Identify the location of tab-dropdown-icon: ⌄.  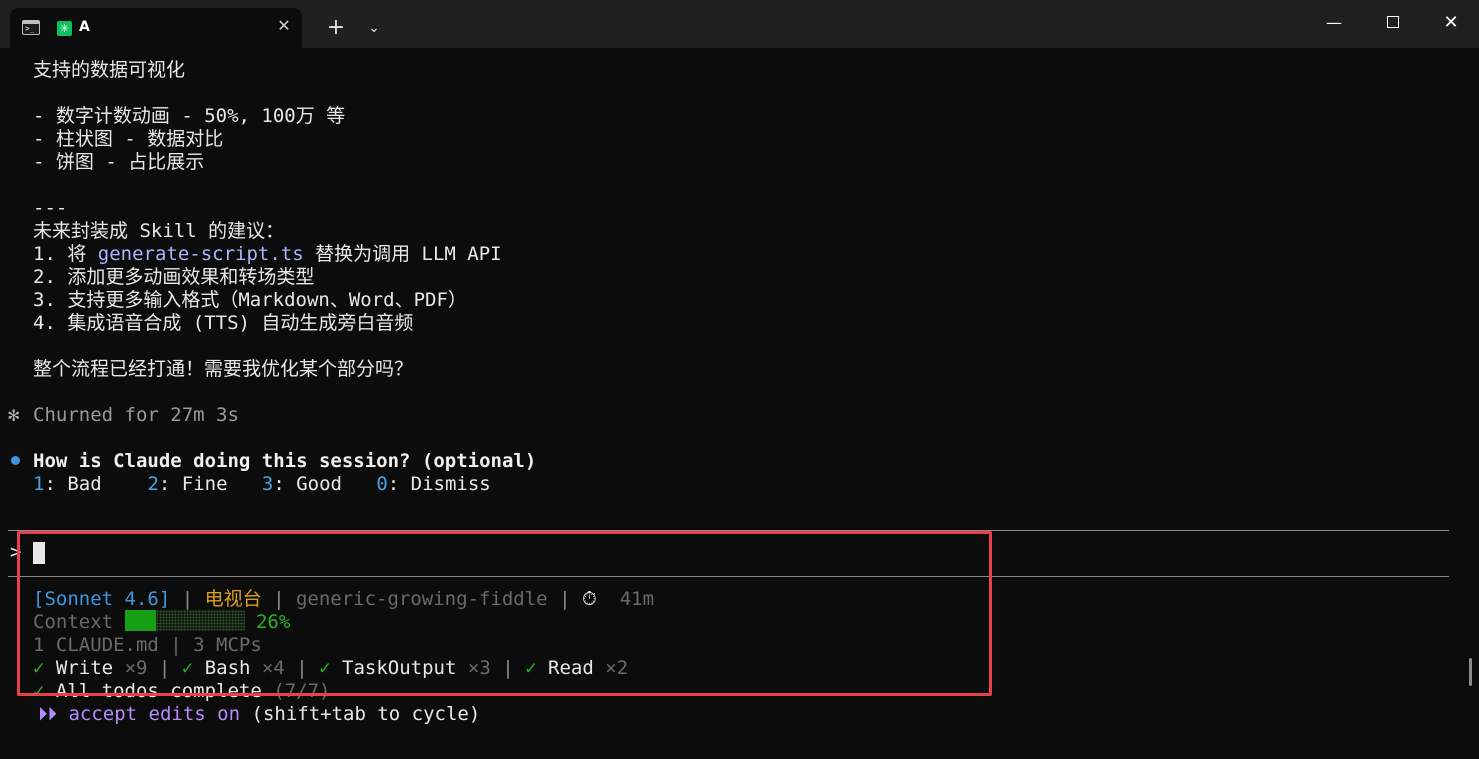
(374, 28).